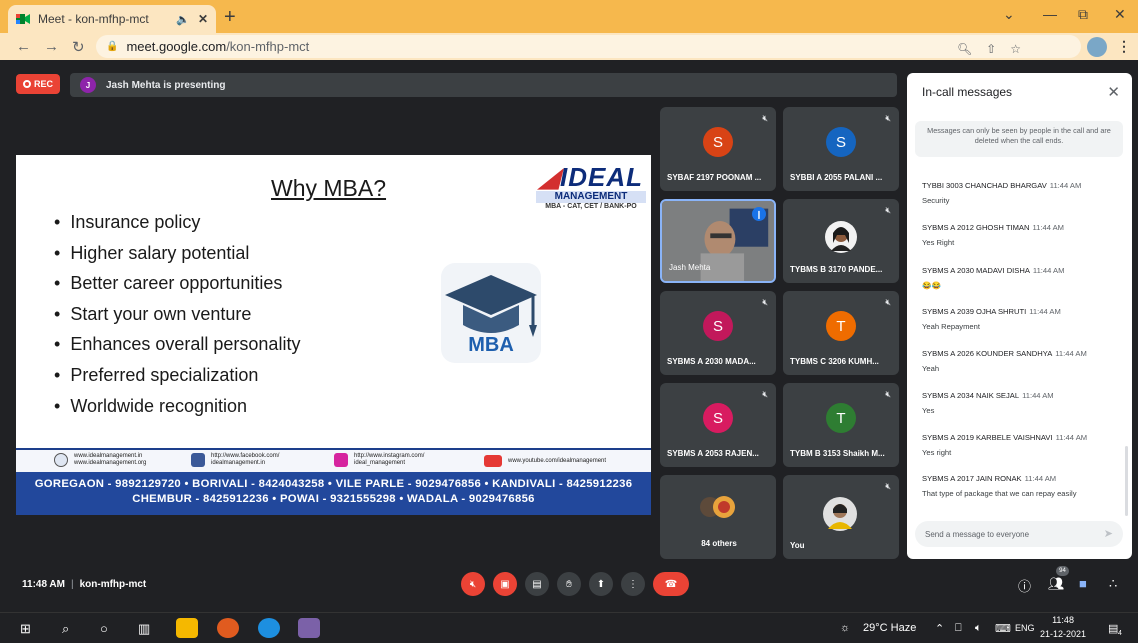 Image resolution: width=1138 pixels, height=643 pixels. Describe the element at coordinates (1025, 628) in the screenshot. I see `language-indicator: ENG` at that location.